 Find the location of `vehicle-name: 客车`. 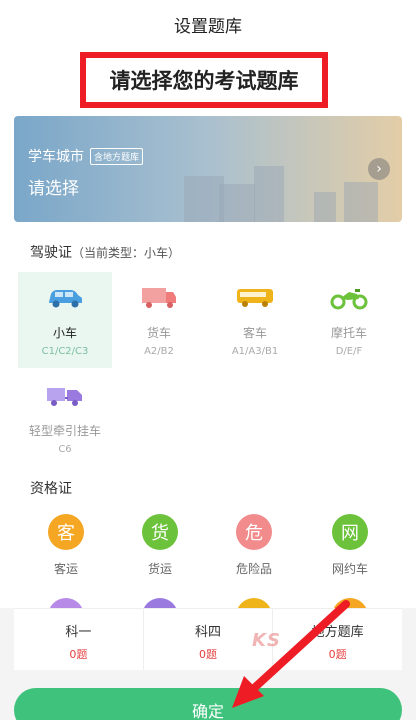

vehicle-name: 客车 is located at coordinates (254, 333).